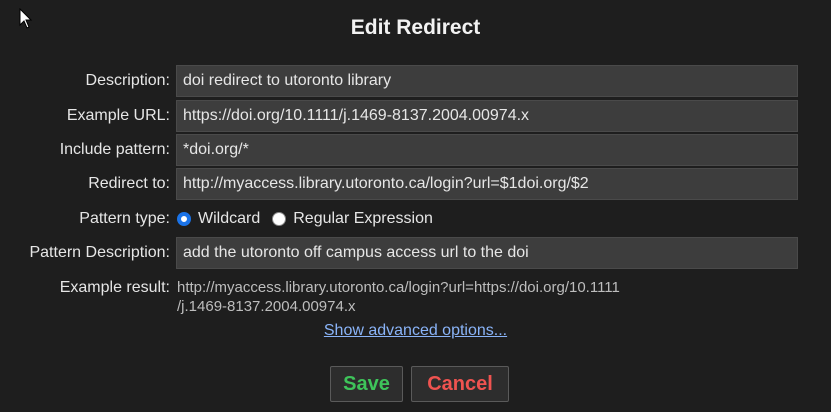 This screenshot has width=831, height=412. Describe the element at coordinates (415, 27) in the screenshot. I see `dialog-title: Edit Redirect` at that location.